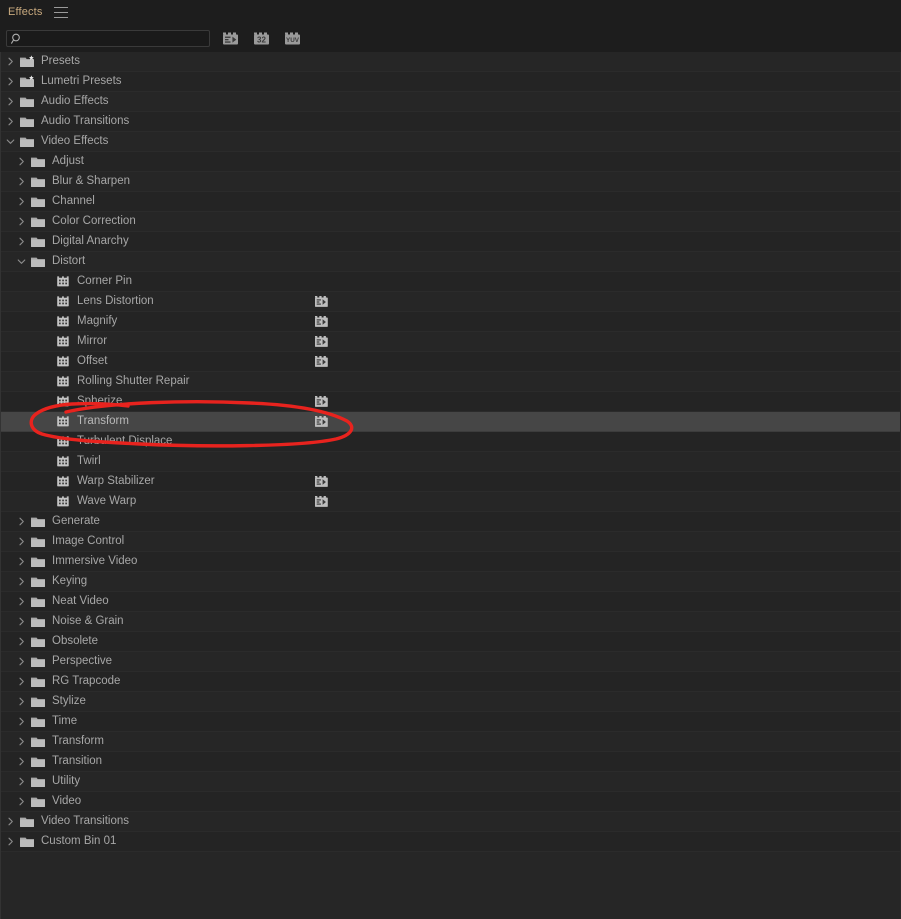 The width and height of the screenshot is (901, 919). I want to click on search-box, so click(108, 38).